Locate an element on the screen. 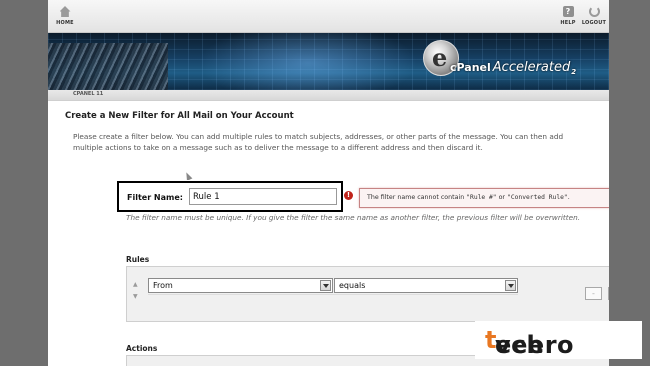 This screenshot has width=650, height=366. power-icon is located at coordinates (594, 11).